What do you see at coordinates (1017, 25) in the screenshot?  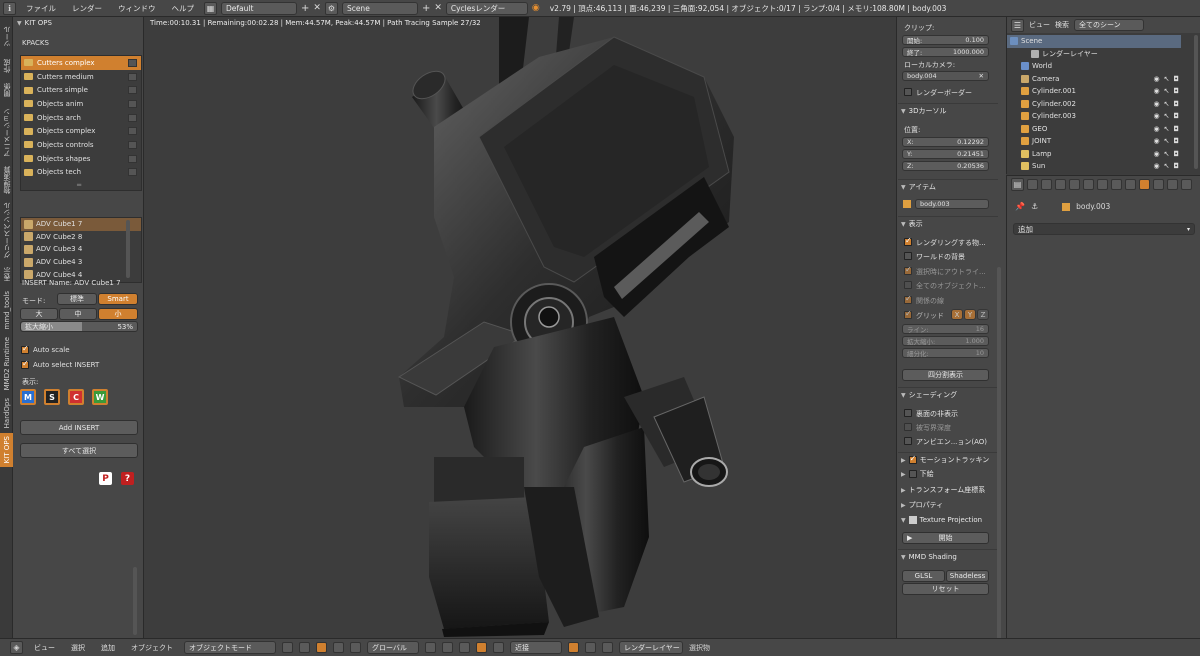 I see `outliner-editor-icon: ☰` at bounding box center [1017, 25].